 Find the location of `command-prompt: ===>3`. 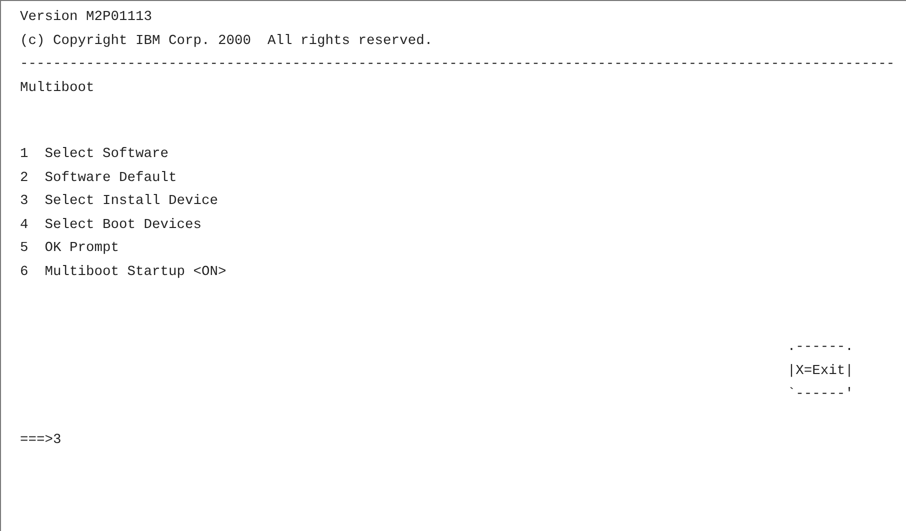

command-prompt: ===>3 is located at coordinates (41, 441).